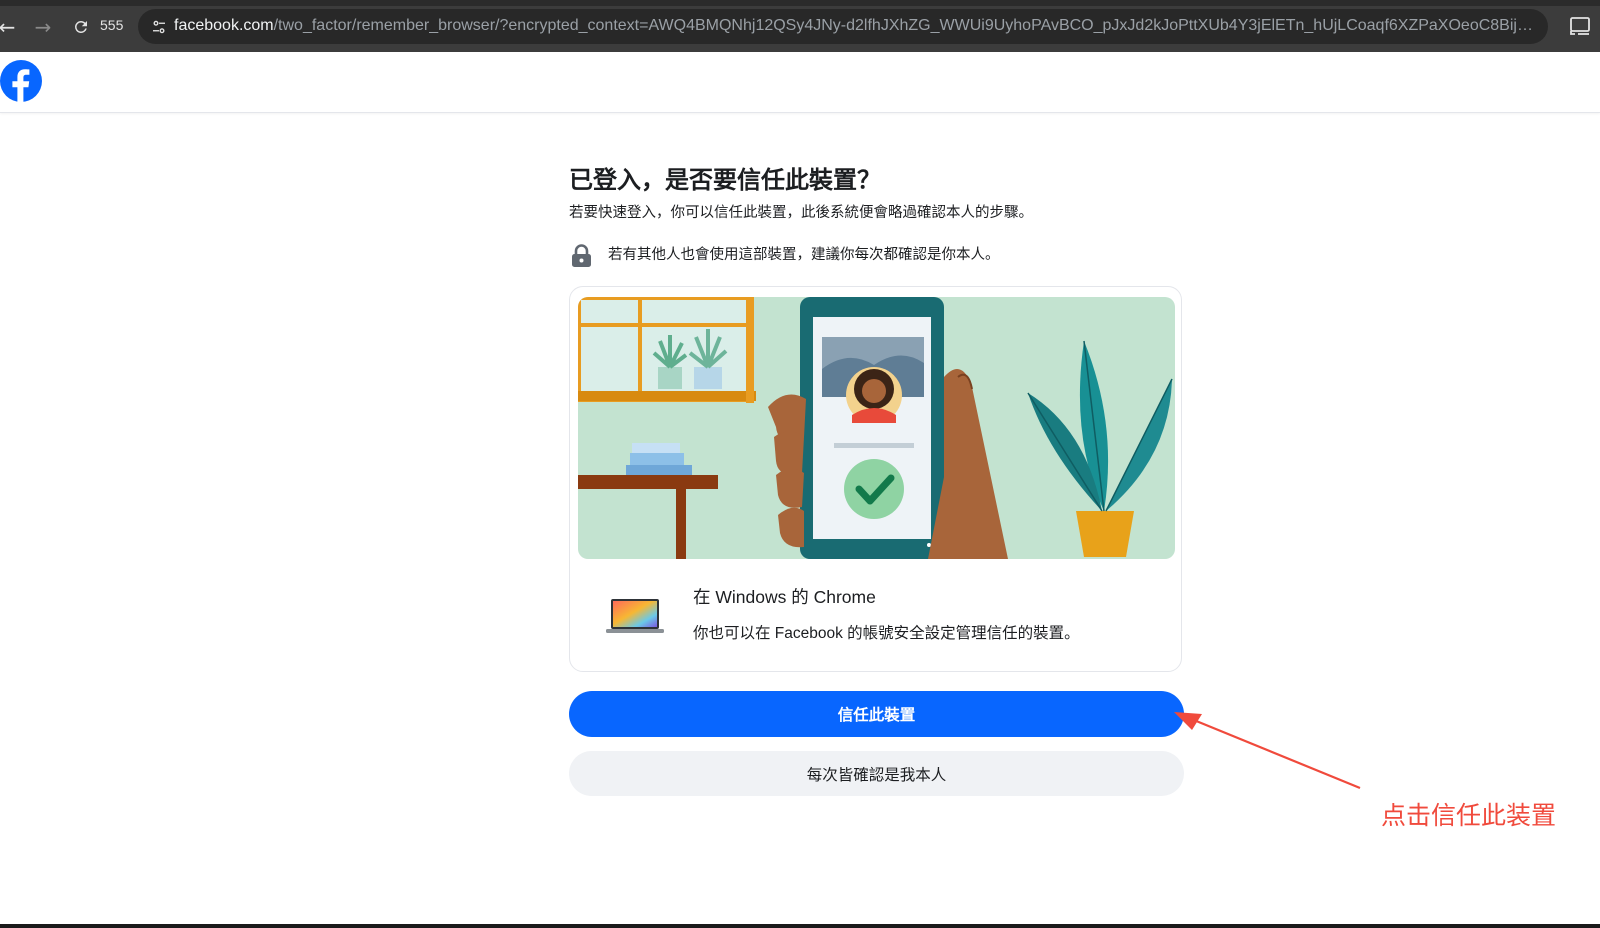 The width and height of the screenshot is (1600, 928). I want to click on site-info-button, so click(159, 27).